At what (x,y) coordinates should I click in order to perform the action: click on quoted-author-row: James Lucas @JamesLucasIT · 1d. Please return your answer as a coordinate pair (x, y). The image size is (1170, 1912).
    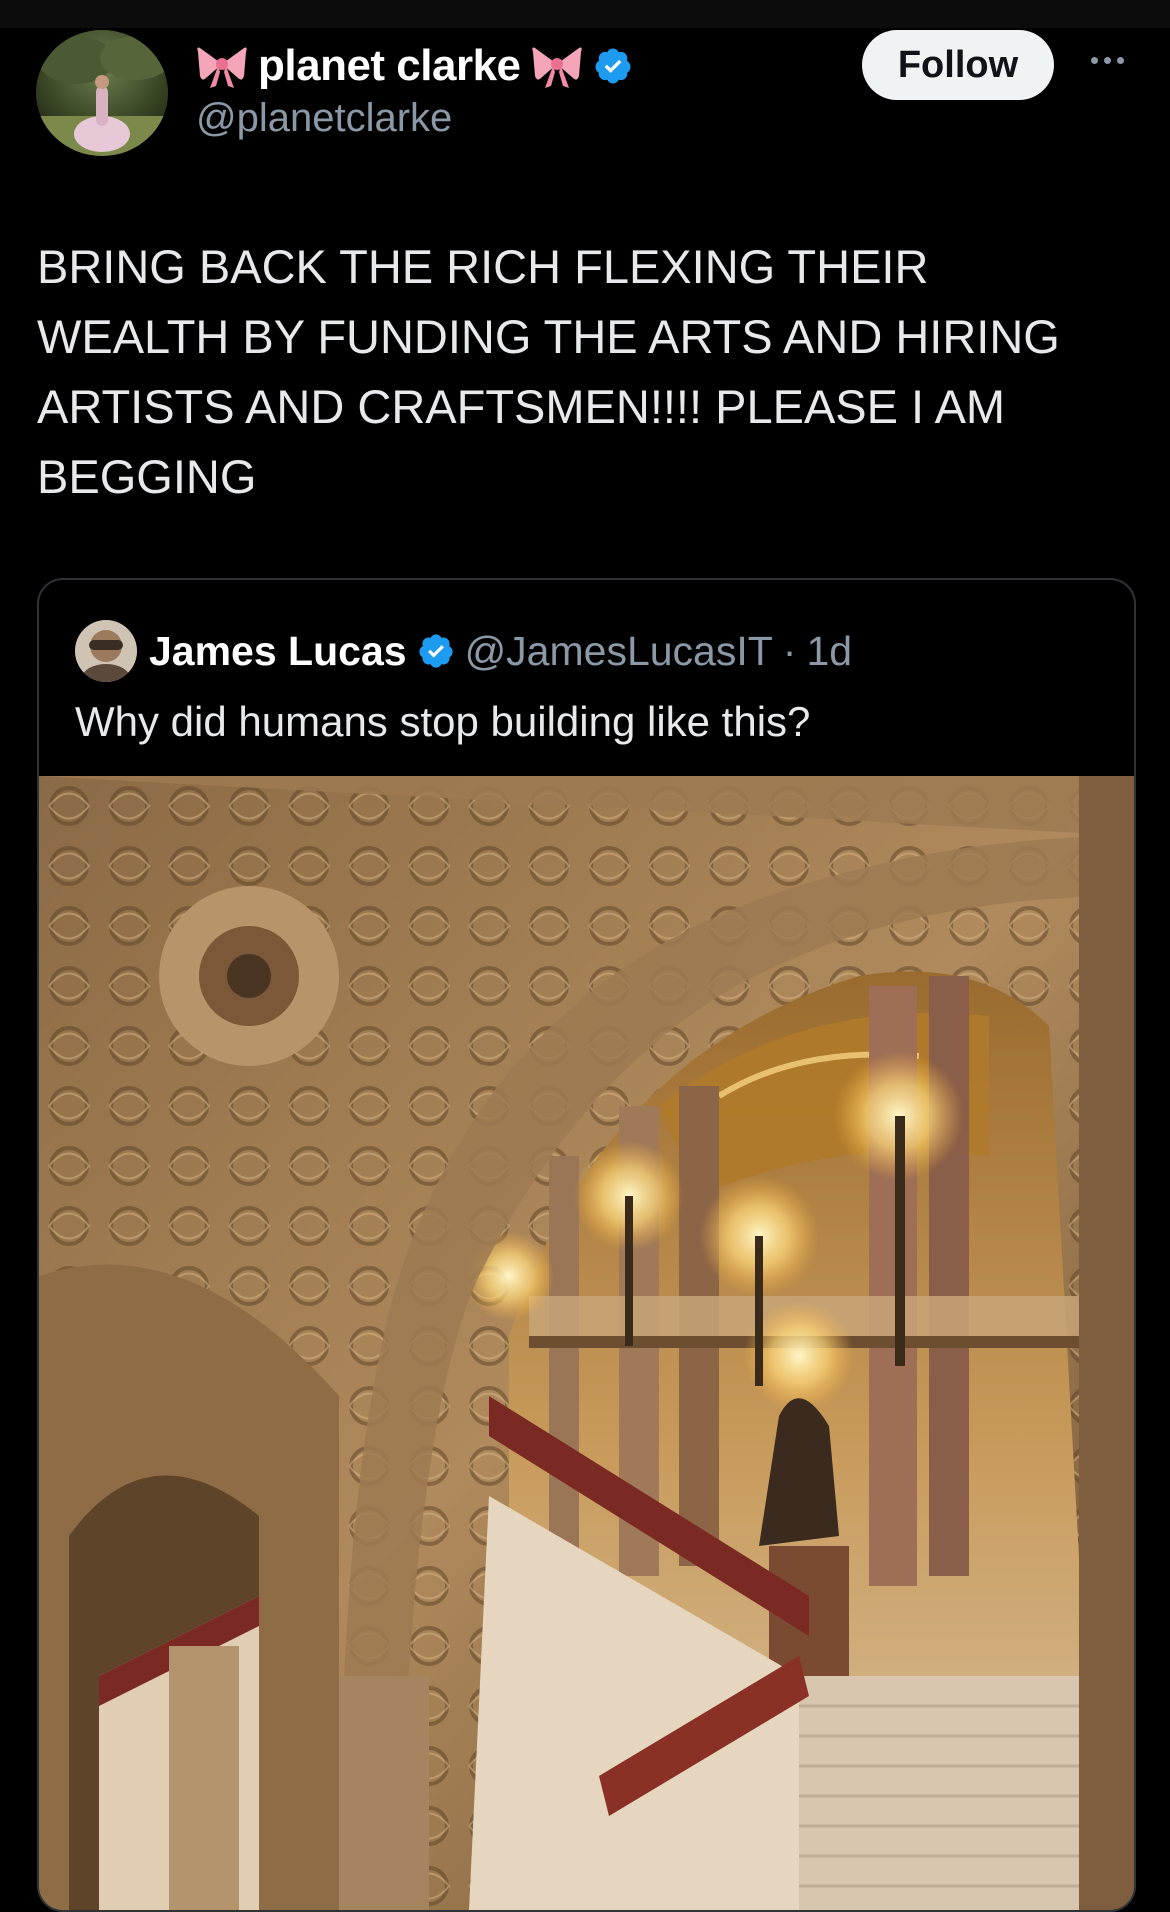
    Looking at the image, I should click on (500, 651).